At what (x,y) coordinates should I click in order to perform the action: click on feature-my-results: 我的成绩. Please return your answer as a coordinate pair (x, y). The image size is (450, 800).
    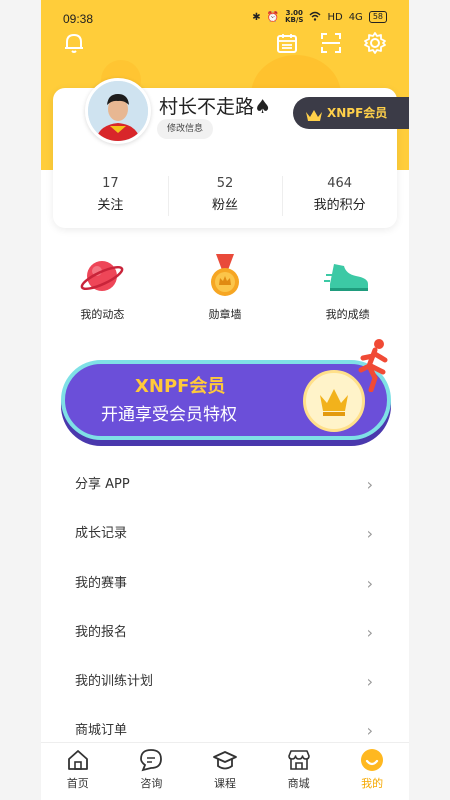
    Looking at the image, I should click on (347, 292).